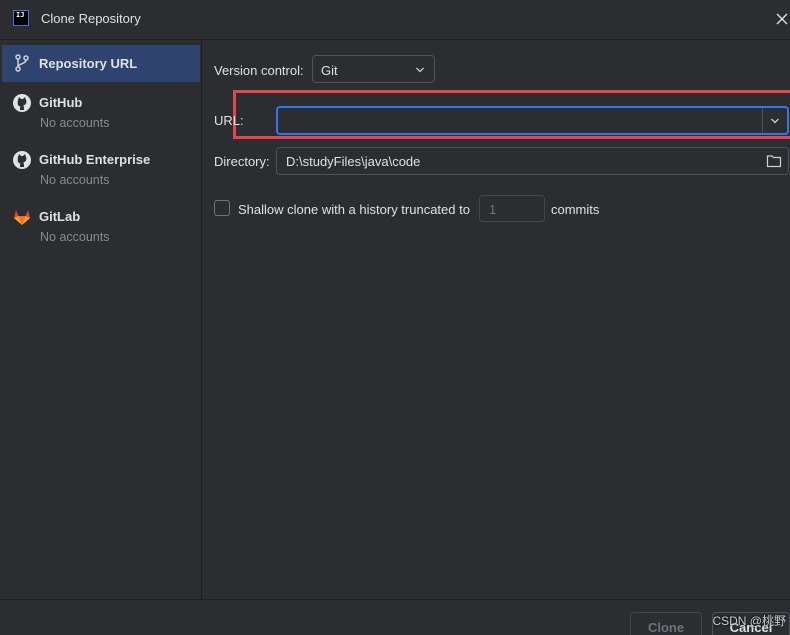 Image resolution: width=790 pixels, height=635 pixels. I want to click on url-label: URL:, so click(229, 120).